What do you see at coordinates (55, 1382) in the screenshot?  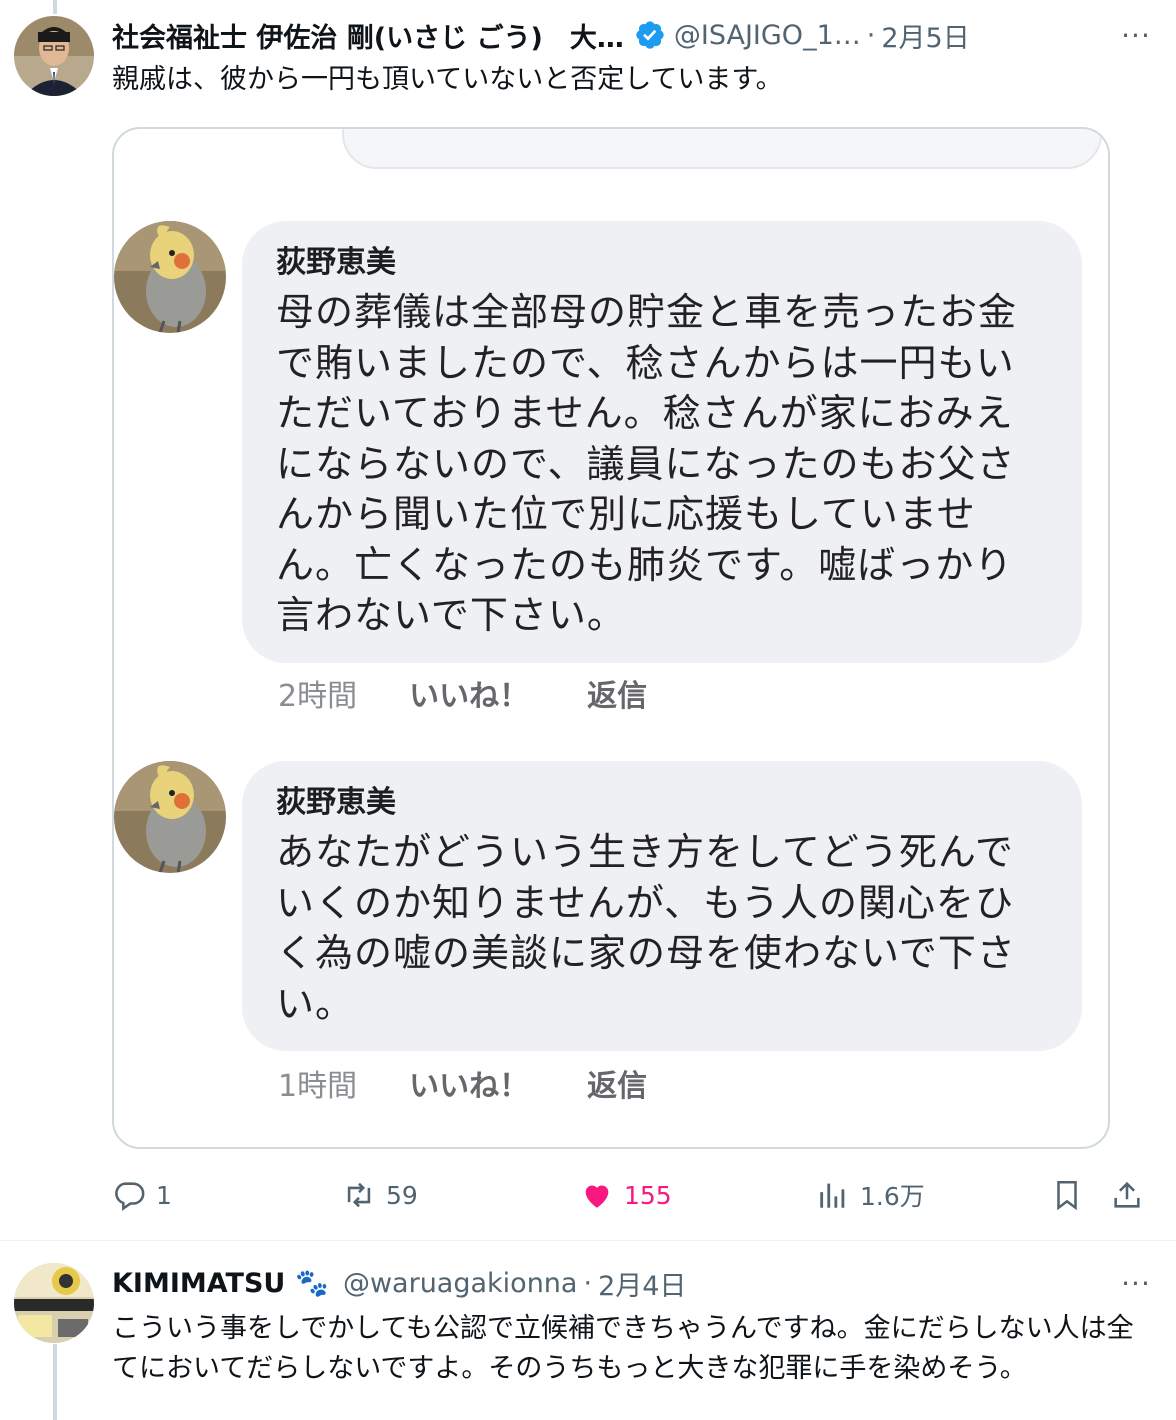 I see `thread-connector-bottom` at bounding box center [55, 1382].